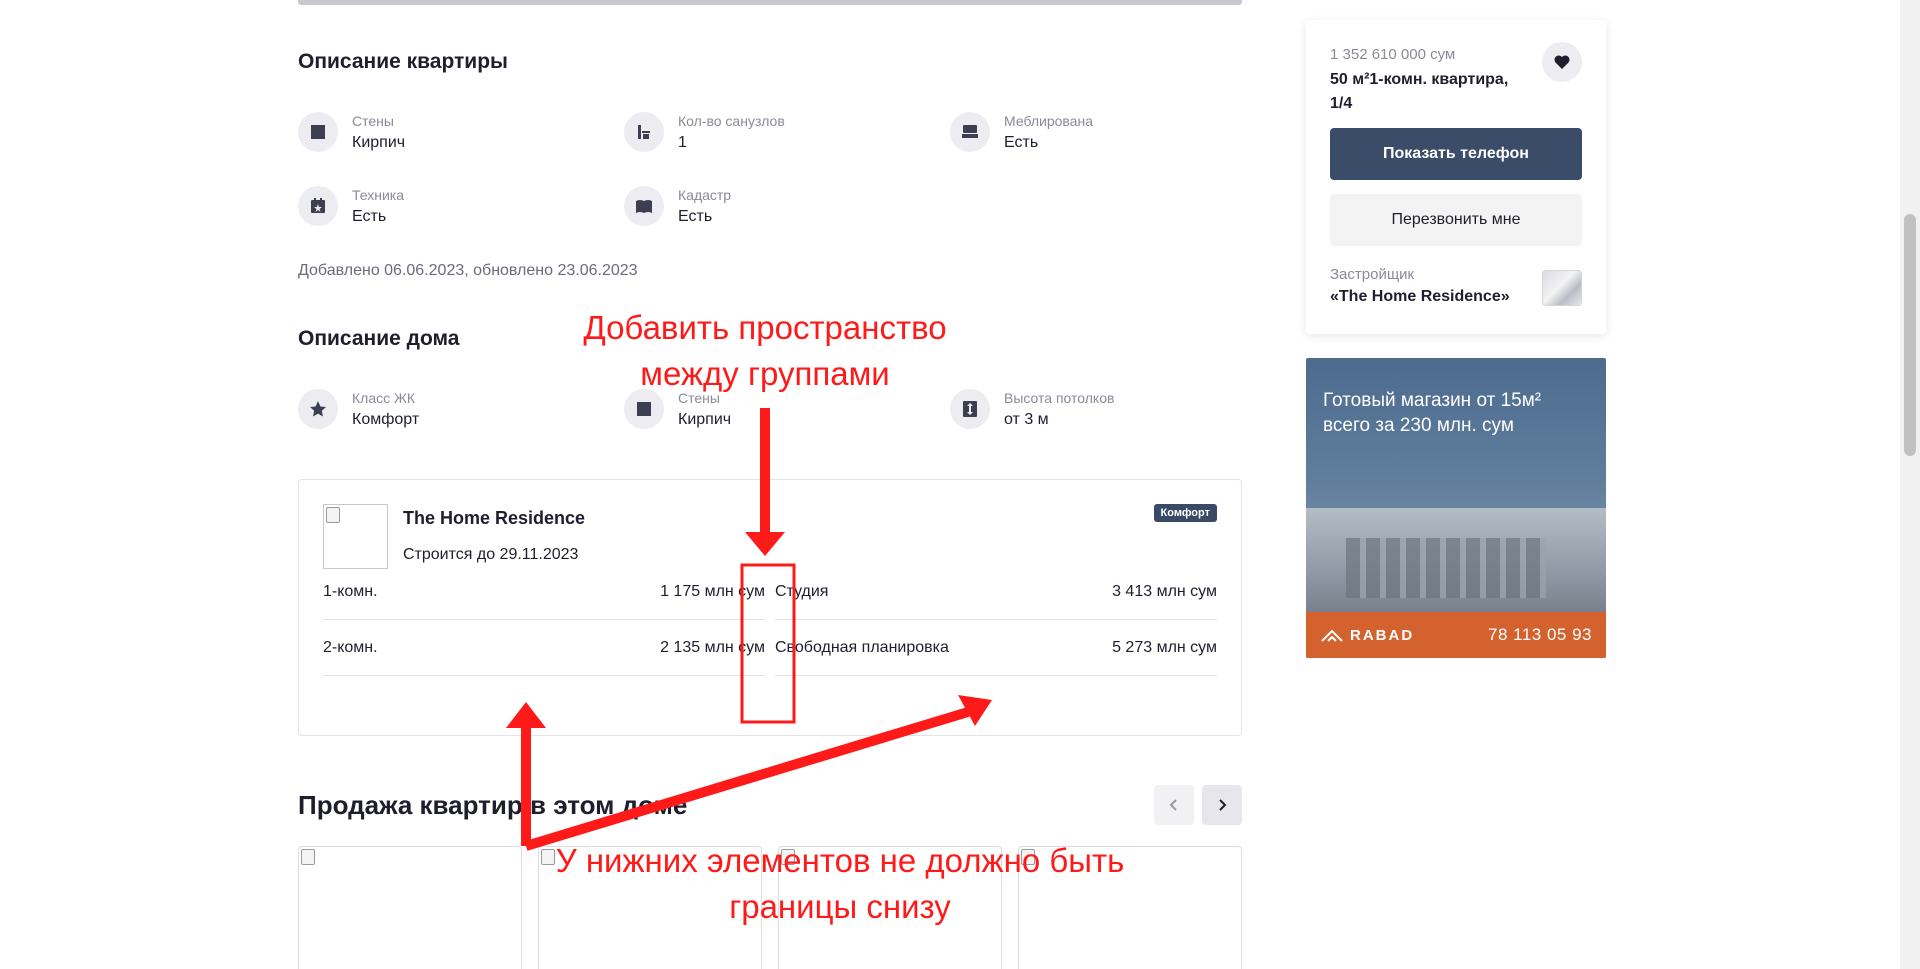  I want to click on feature-furnished: Меблирована Есть, so click(1021, 133).